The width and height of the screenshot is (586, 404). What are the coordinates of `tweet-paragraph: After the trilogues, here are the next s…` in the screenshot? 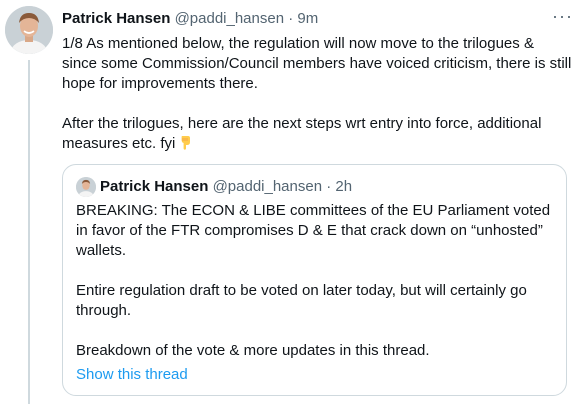 It's located at (302, 133).